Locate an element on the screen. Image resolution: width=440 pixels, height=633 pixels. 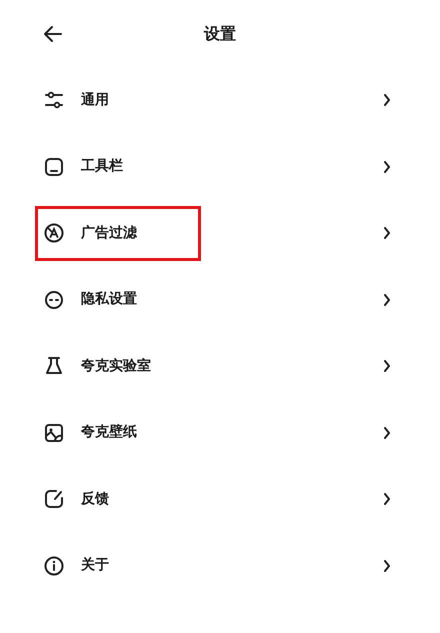
sliders-icon is located at coordinates (54, 100).